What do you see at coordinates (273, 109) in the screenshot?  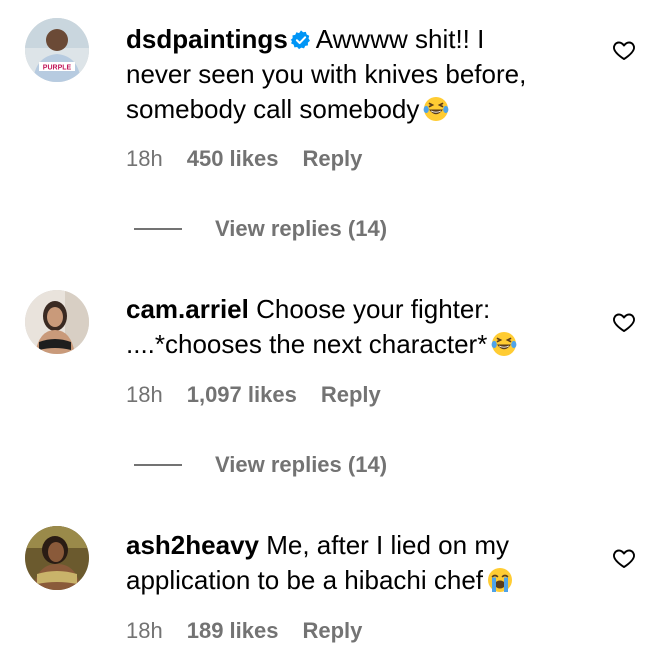 I see `comment-line: somebody call somebody` at bounding box center [273, 109].